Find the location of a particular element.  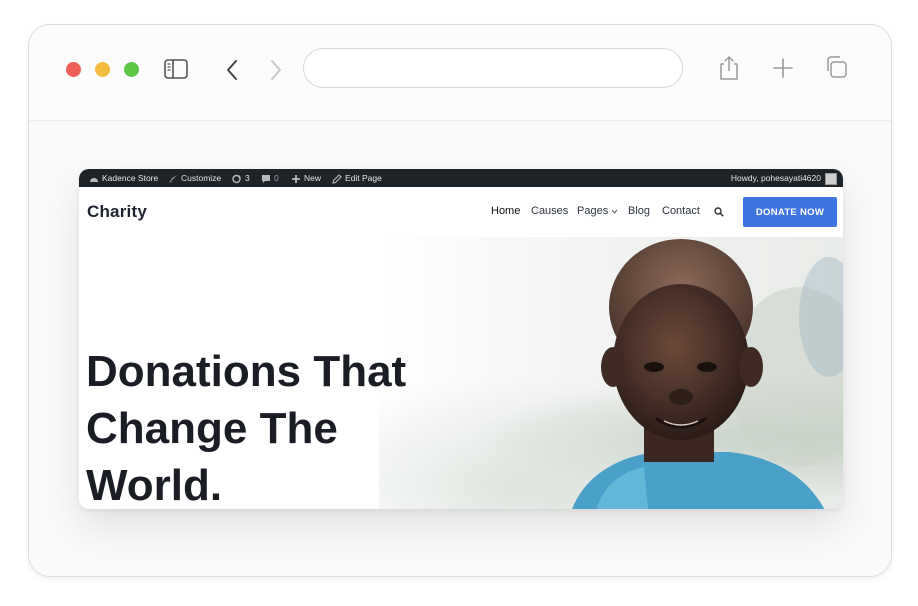

new-tab-icon is located at coordinates (783, 68).